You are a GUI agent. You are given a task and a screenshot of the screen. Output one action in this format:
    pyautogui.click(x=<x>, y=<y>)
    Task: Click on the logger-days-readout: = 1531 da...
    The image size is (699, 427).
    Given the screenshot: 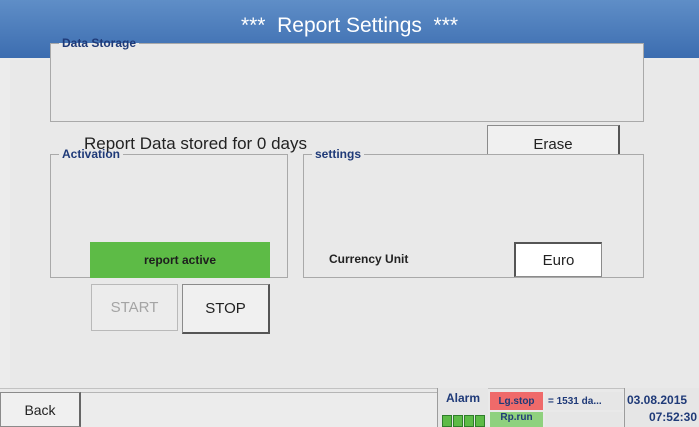 What is the action you would take?
    pyautogui.click(x=584, y=401)
    